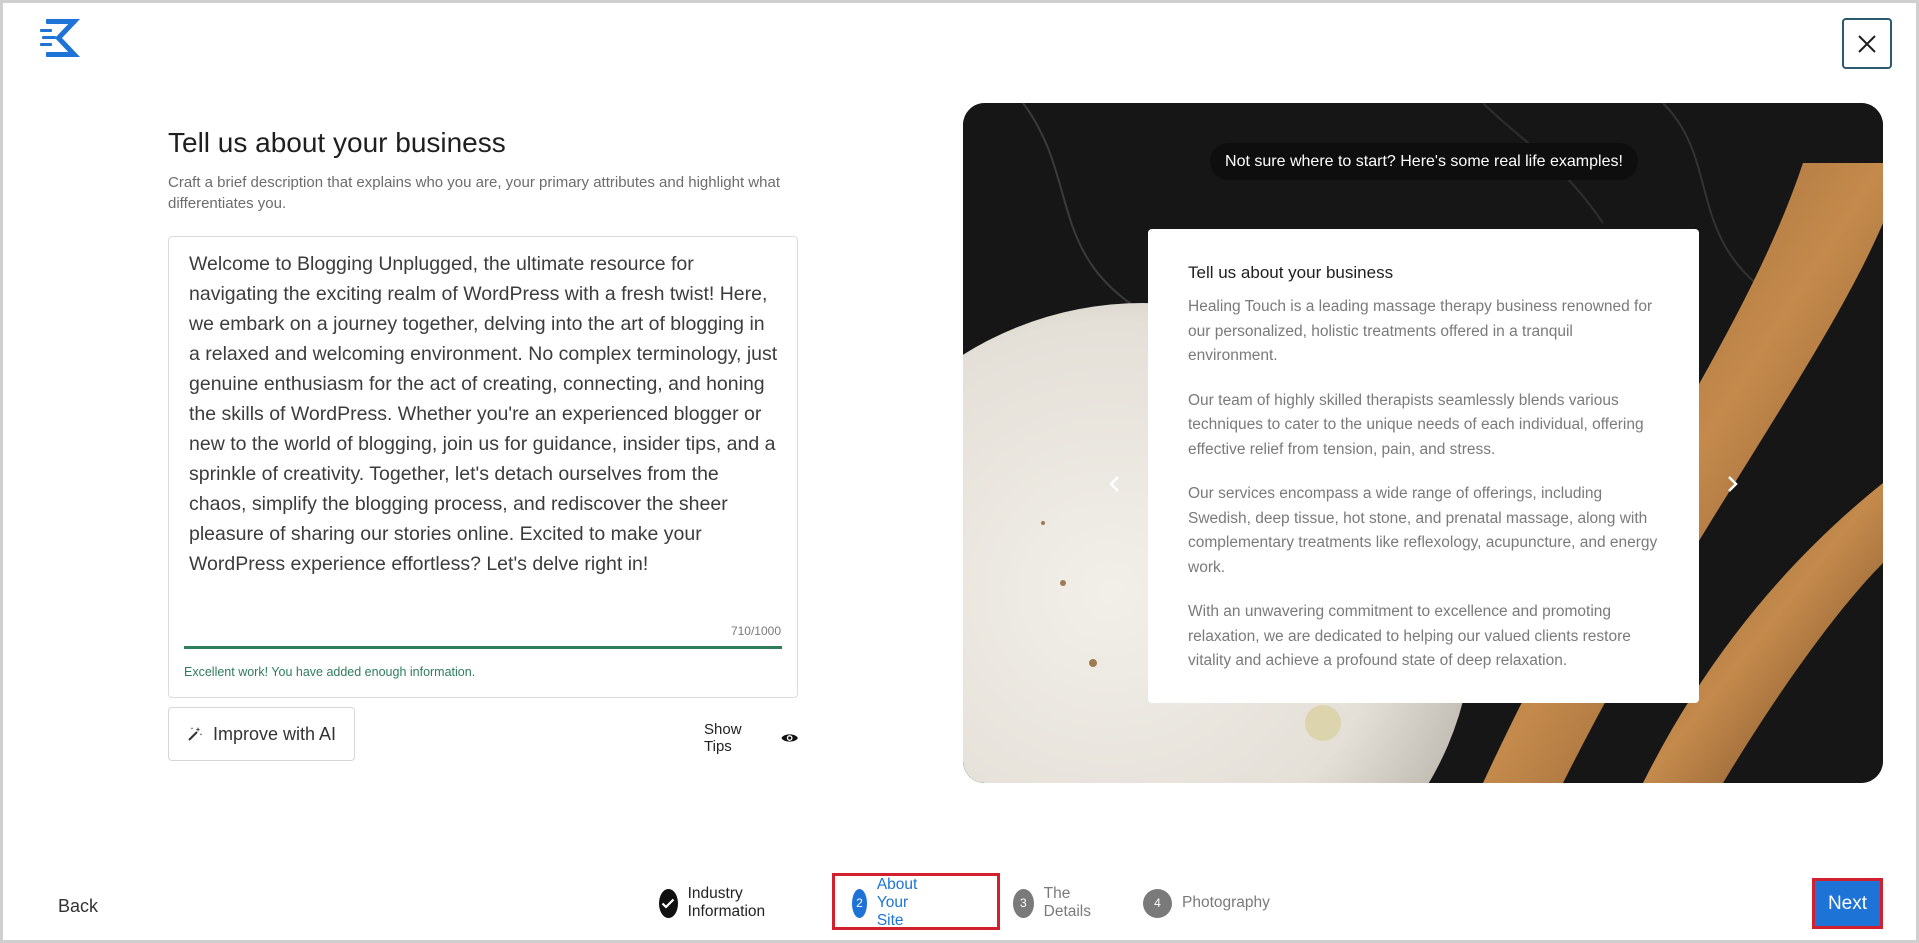 The width and height of the screenshot is (1919, 943). I want to click on page-title: Tell us about your business, so click(337, 142).